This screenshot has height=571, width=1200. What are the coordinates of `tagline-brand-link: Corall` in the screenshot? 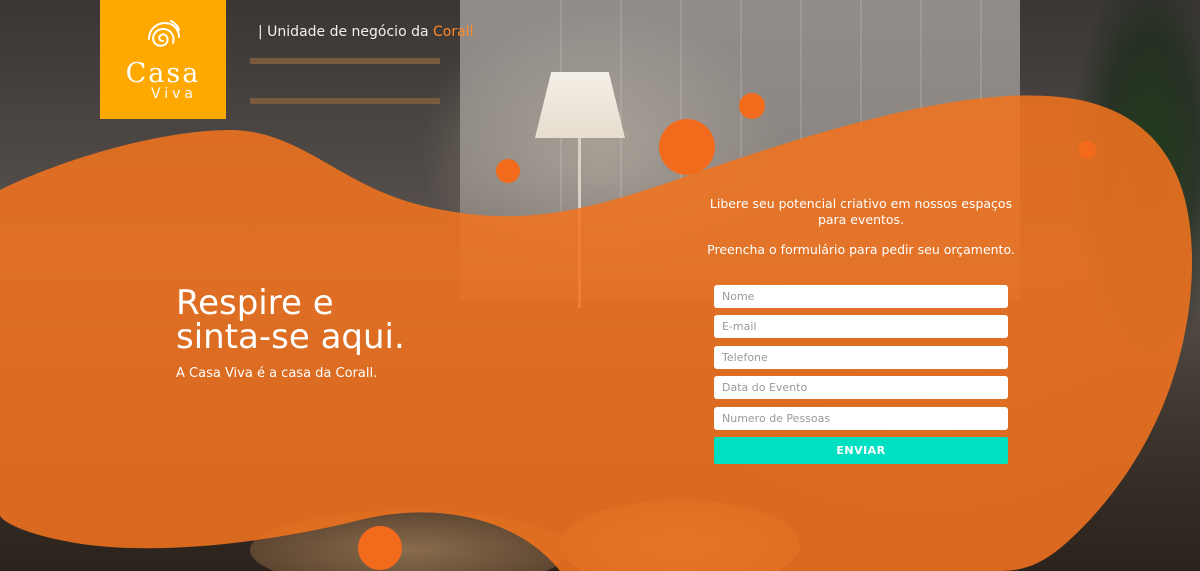 It's located at (453, 32).